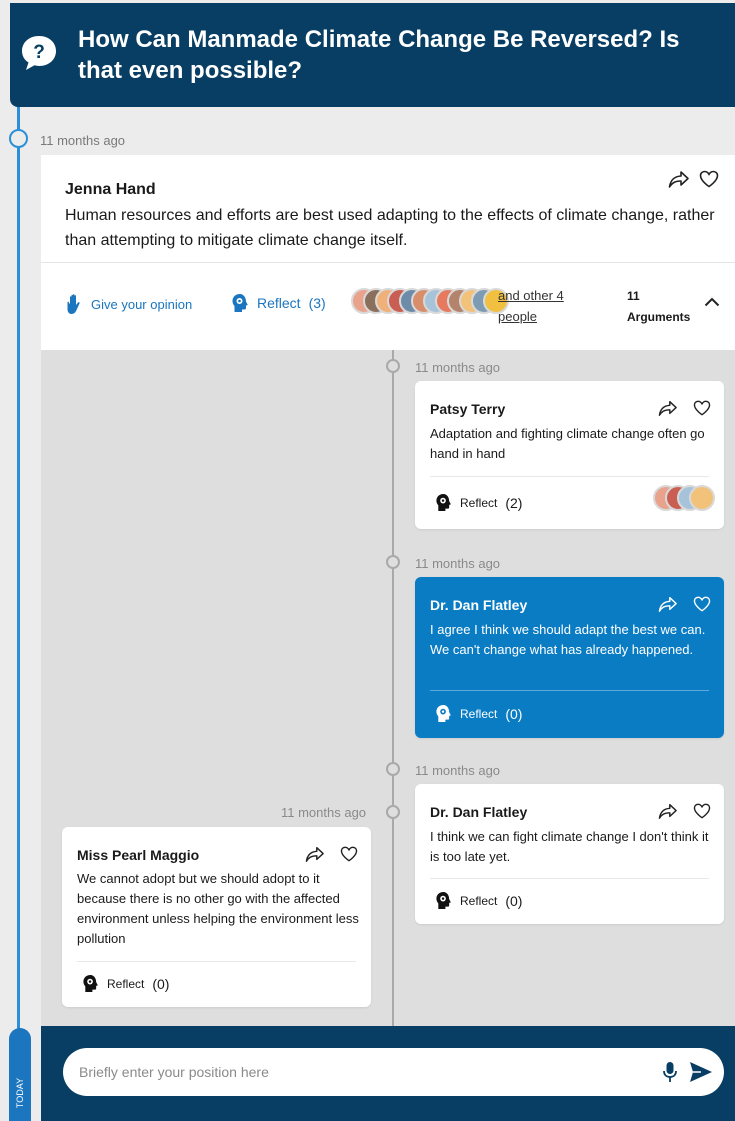 The width and height of the screenshot is (735, 1121). I want to click on today-label: TODAY, so click(20, 1093).